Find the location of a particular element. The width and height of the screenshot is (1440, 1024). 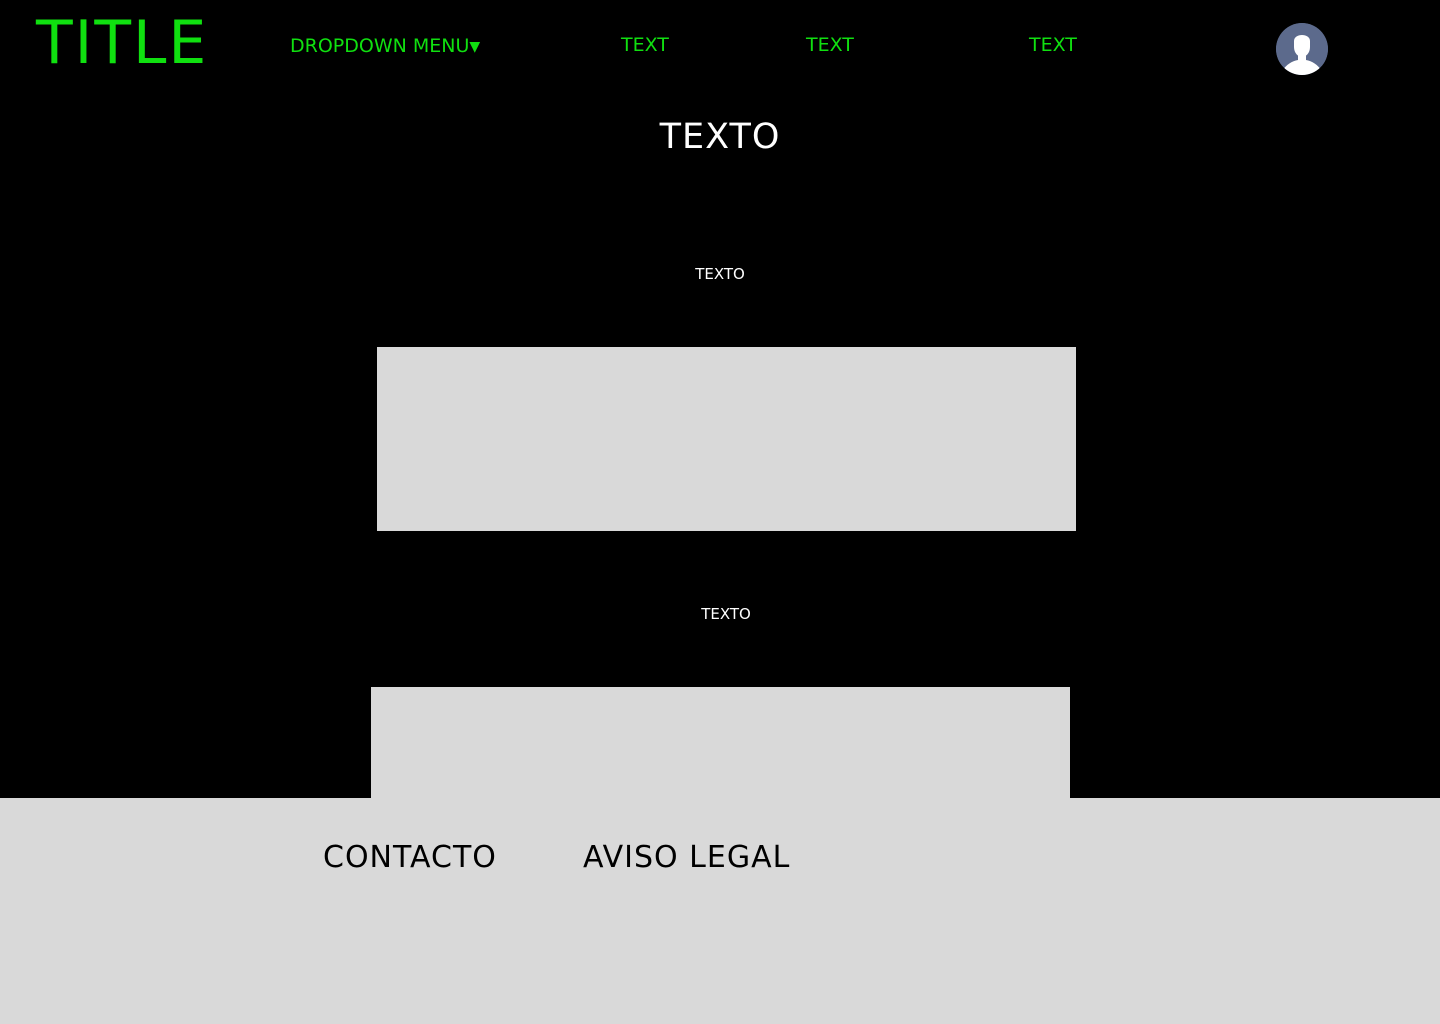

section-label-1: TEXTO is located at coordinates (720, 274).